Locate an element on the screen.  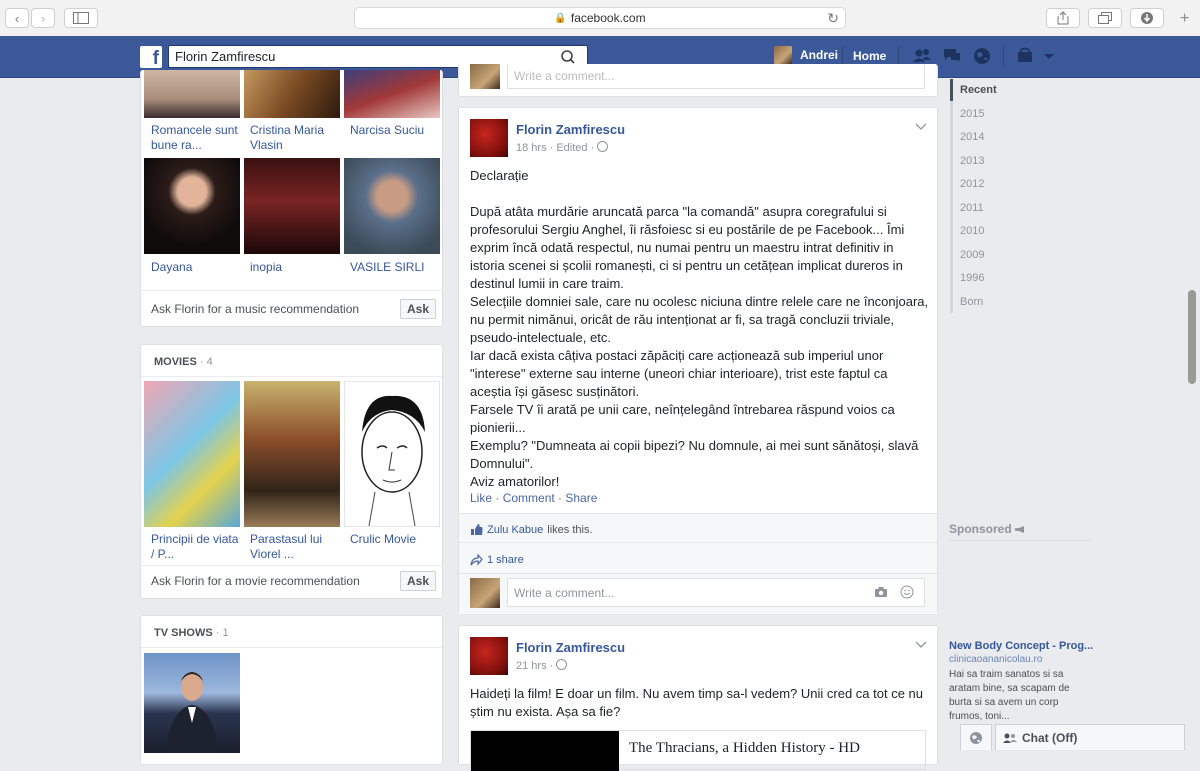
share-arrow-icon is located at coordinates (476, 560).